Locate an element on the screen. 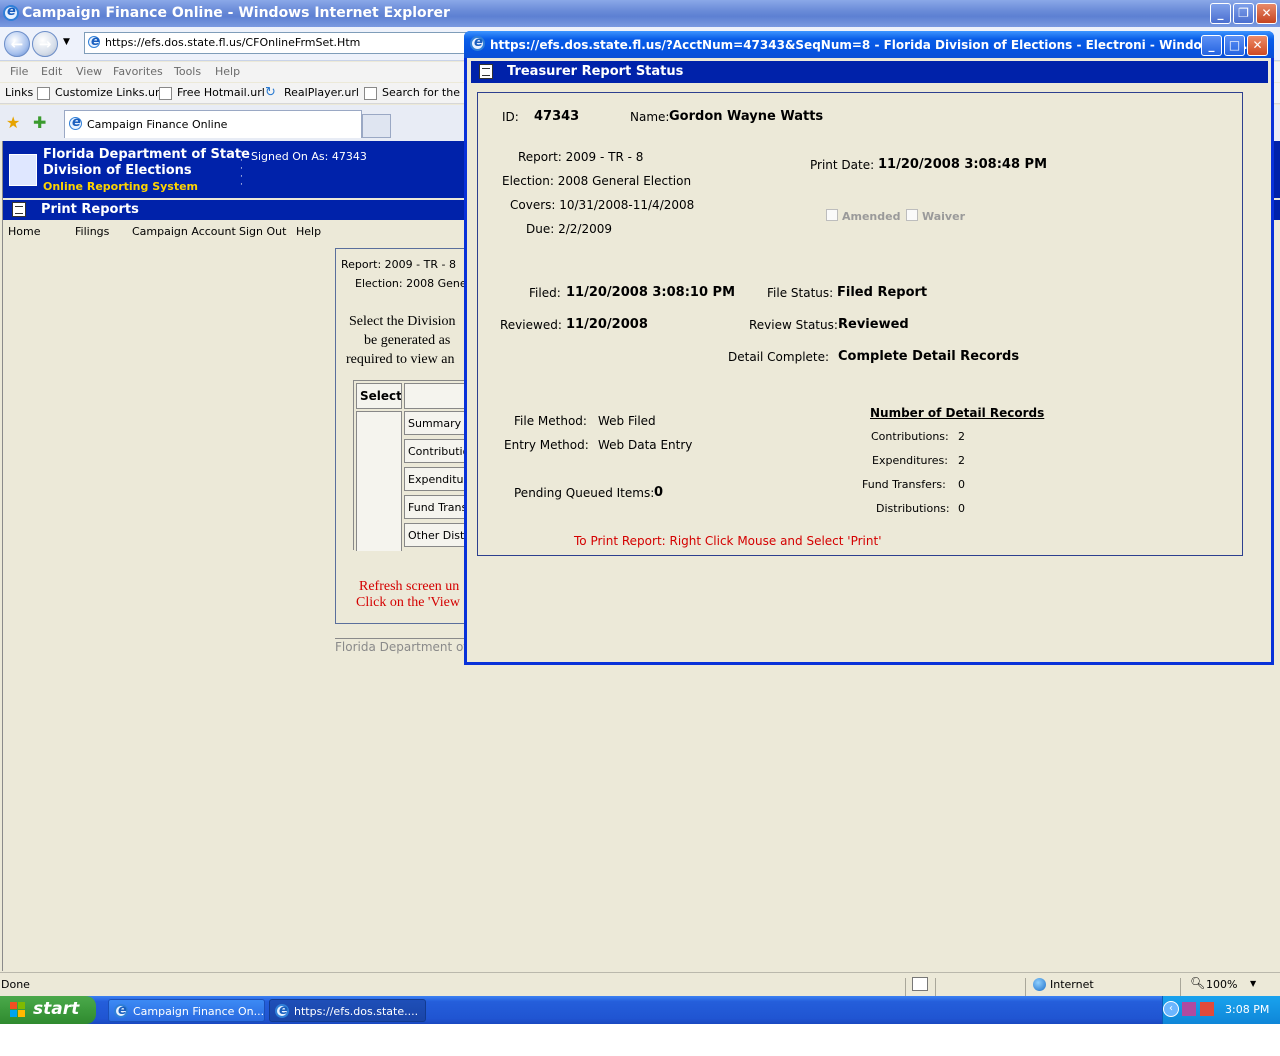 Image resolution: width=1280 pixels, height=1056 pixels. state-seal-icon is located at coordinates (23, 170).